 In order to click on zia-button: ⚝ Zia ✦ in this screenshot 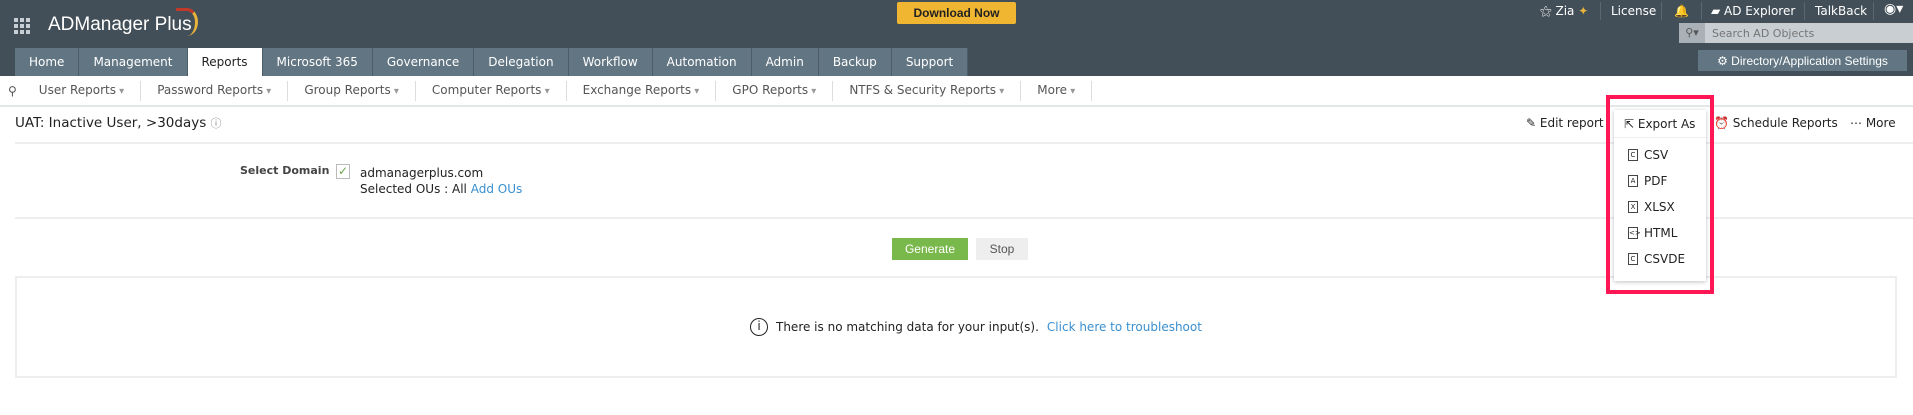, I will do `click(1564, 11)`.